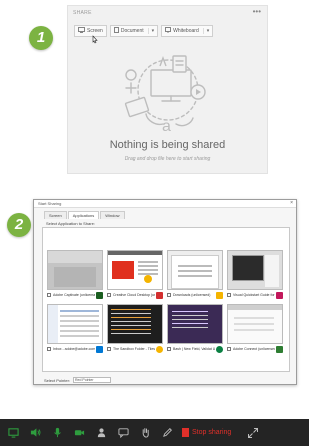 The image size is (320, 446). I want to click on stop-sharing-button: Stop sharing, so click(206, 432).